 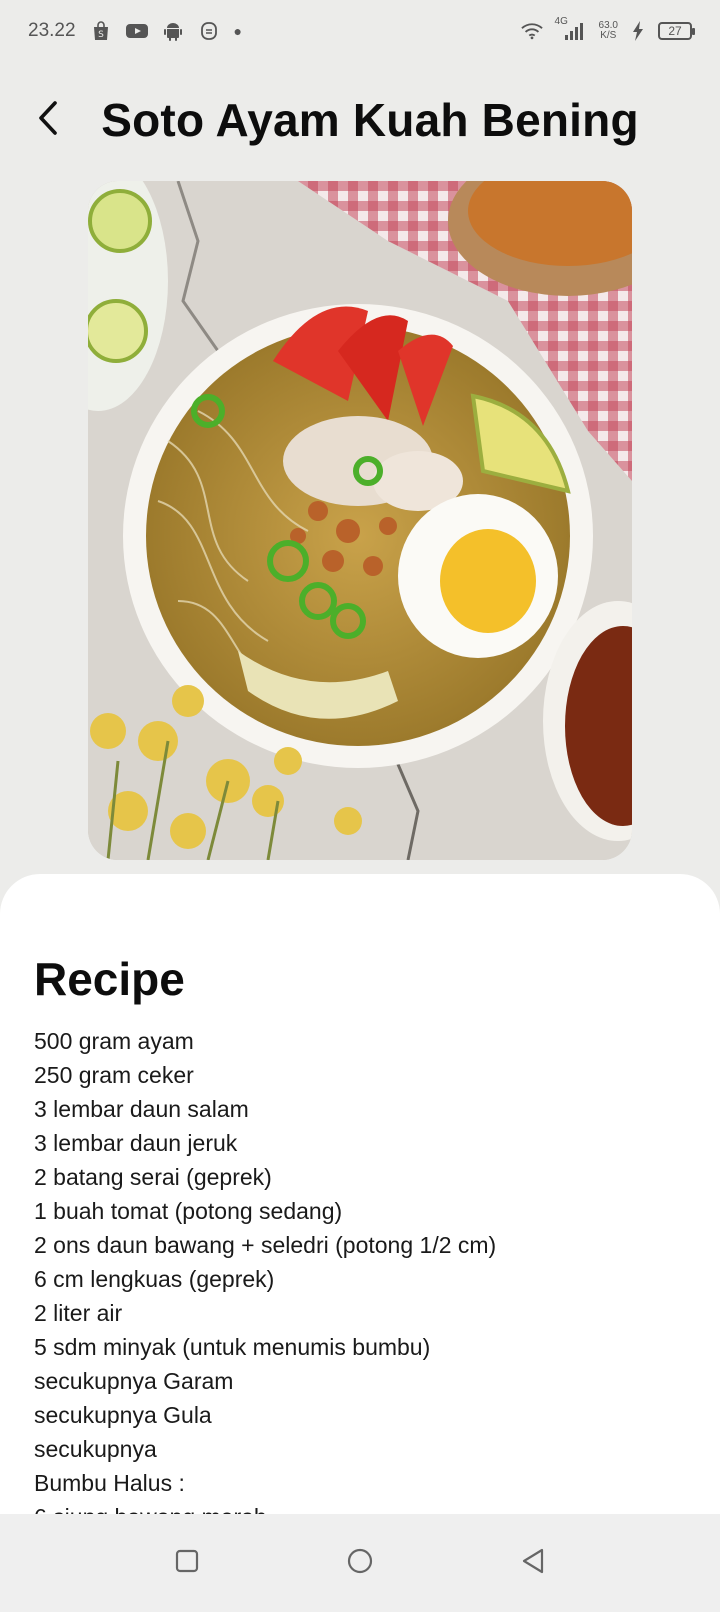 I want to click on ingredient-item: secukupnya Gula, so click(x=123, y=1415).